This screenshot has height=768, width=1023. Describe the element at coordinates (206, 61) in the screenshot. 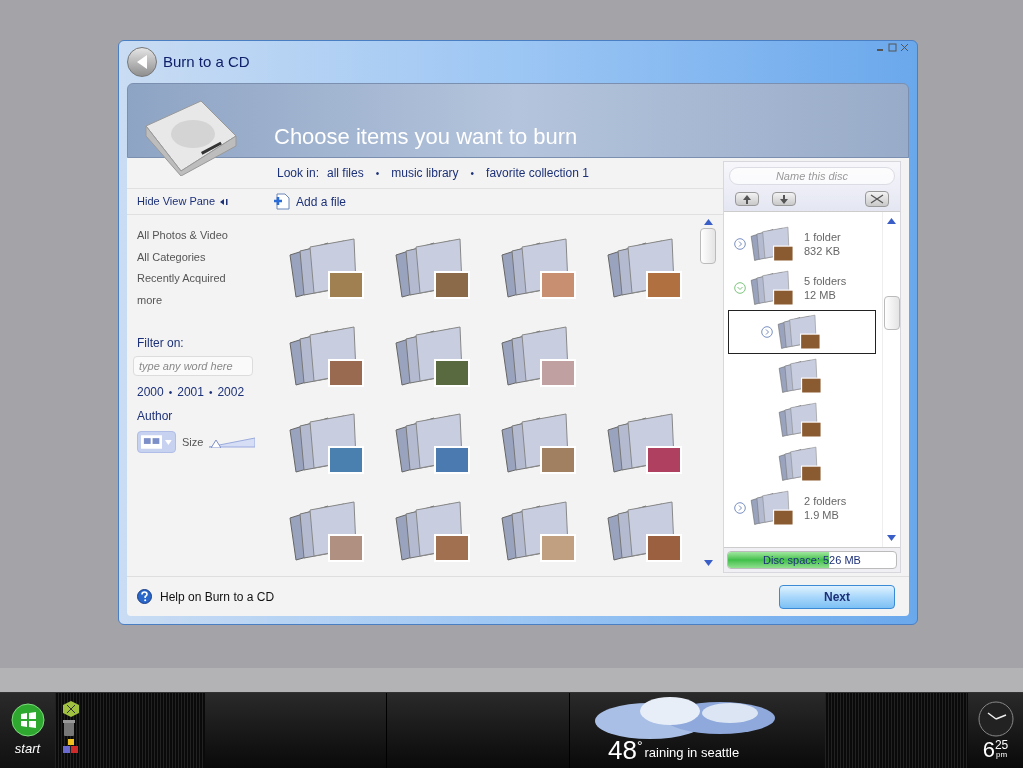

I see `window-title: Burn to a CD` at that location.